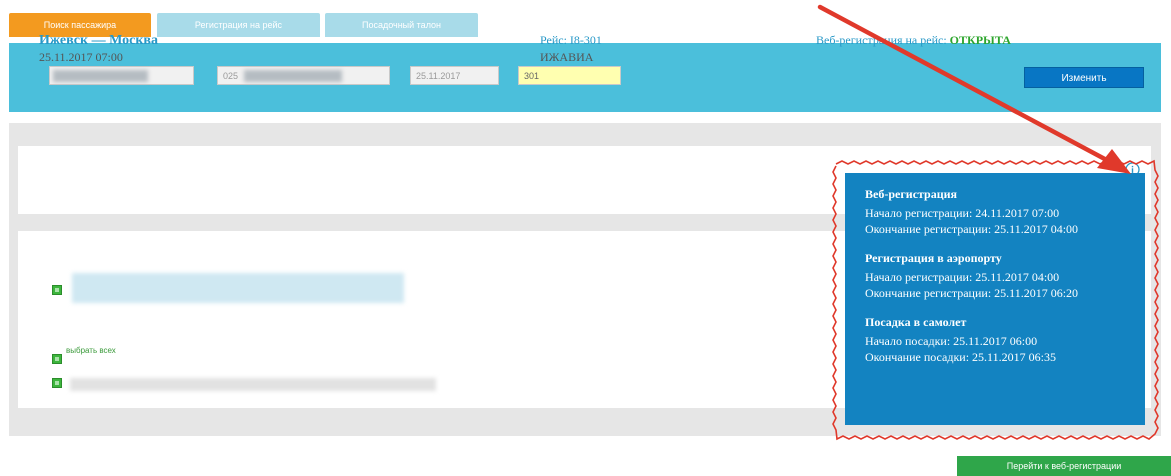 Image resolution: width=1171 pixels, height=476 pixels. What do you see at coordinates (1114, 161) in the screenshot?
I see `annotation-arrow-head` at bounding box center [1114, 161].